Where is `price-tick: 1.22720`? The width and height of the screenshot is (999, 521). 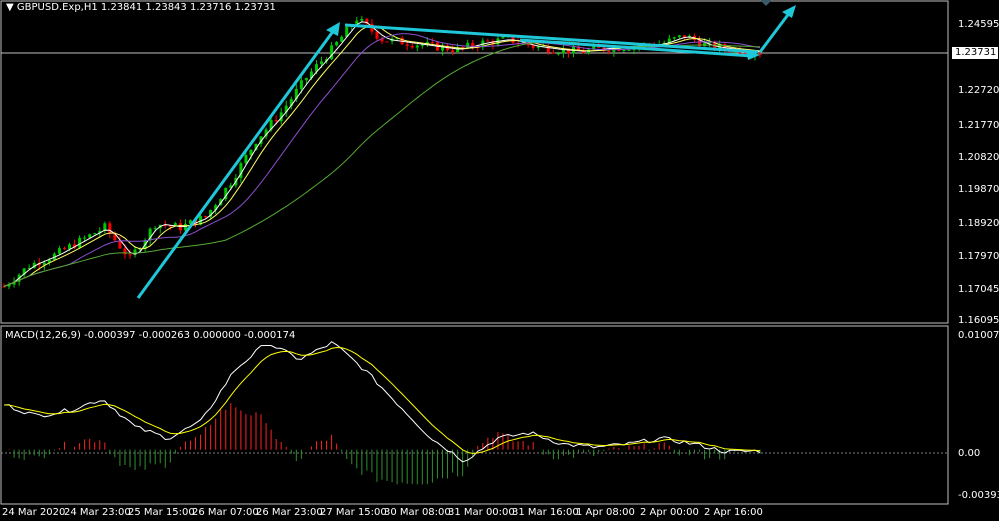 price-tick: 1.22720 is located at coordinates (978, 90).